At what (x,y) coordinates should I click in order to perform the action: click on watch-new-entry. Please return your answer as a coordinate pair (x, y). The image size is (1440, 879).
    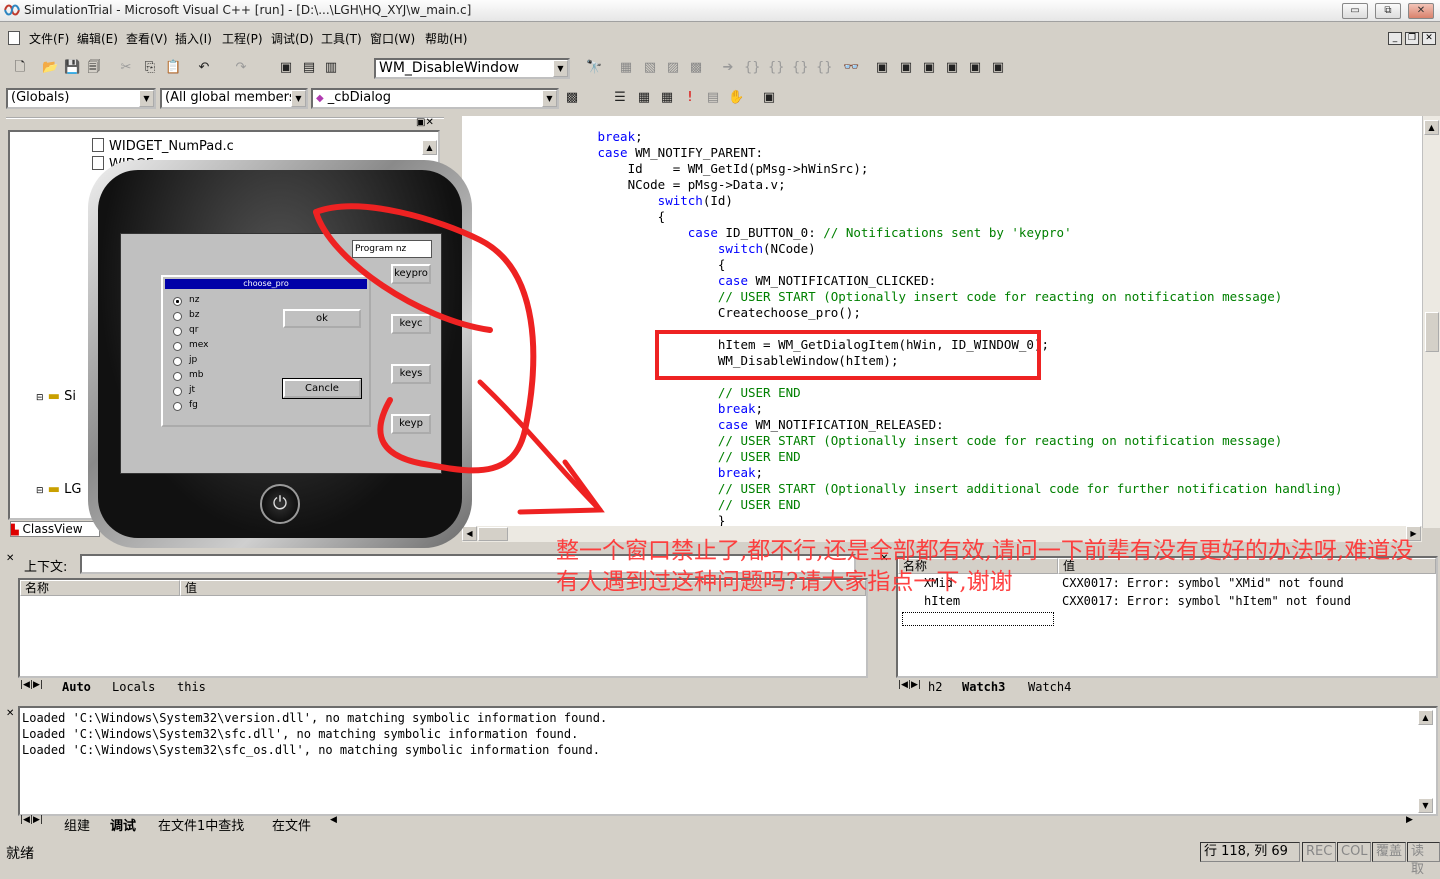
    Looking at the image, I should click on (978, 619).